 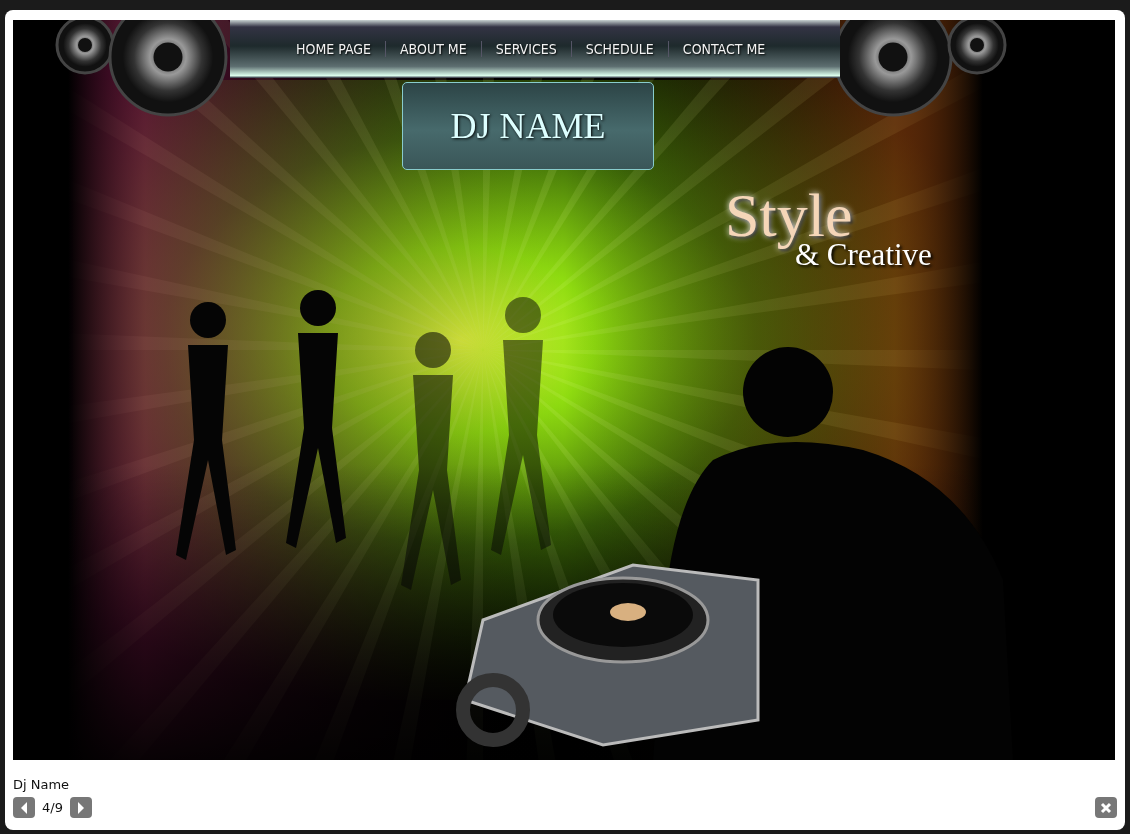 What do you see at coordinates (52, 807) in the screenshot?
I see `image-counter: 4/9` at bounding box center [52, 807].